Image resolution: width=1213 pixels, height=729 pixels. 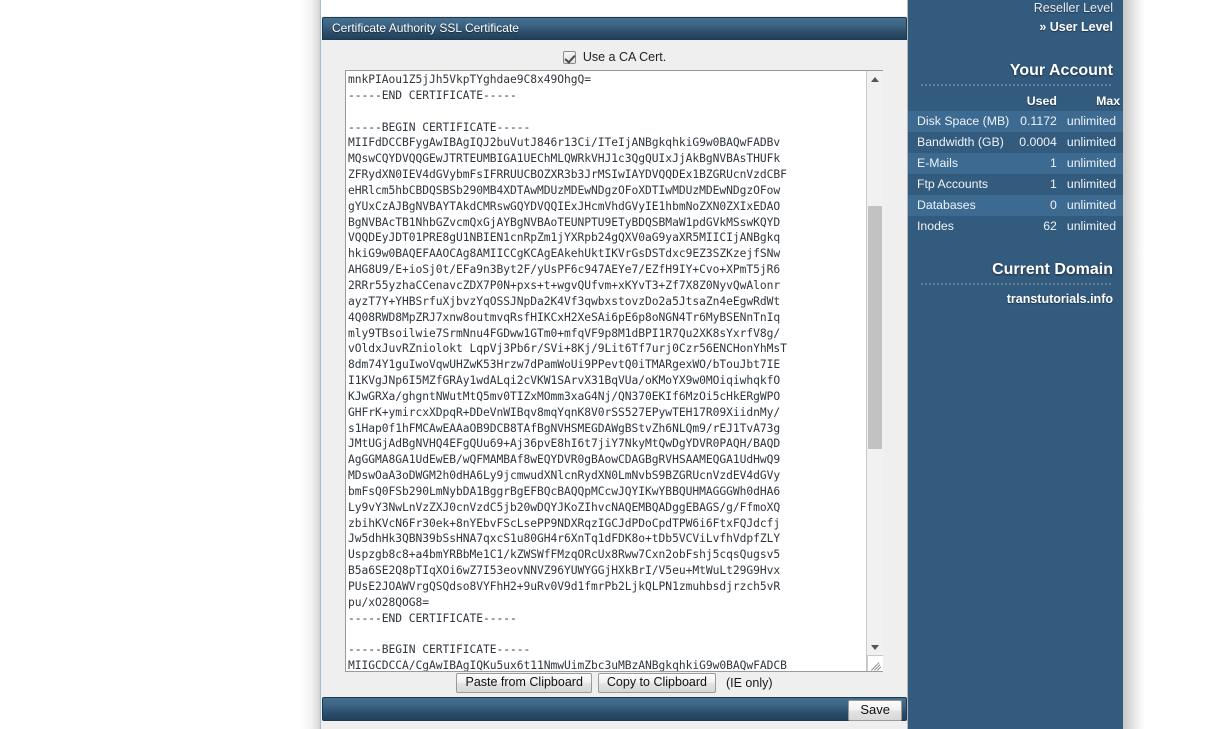 I want to click on heading-divider, so click(x=1016, y=85).